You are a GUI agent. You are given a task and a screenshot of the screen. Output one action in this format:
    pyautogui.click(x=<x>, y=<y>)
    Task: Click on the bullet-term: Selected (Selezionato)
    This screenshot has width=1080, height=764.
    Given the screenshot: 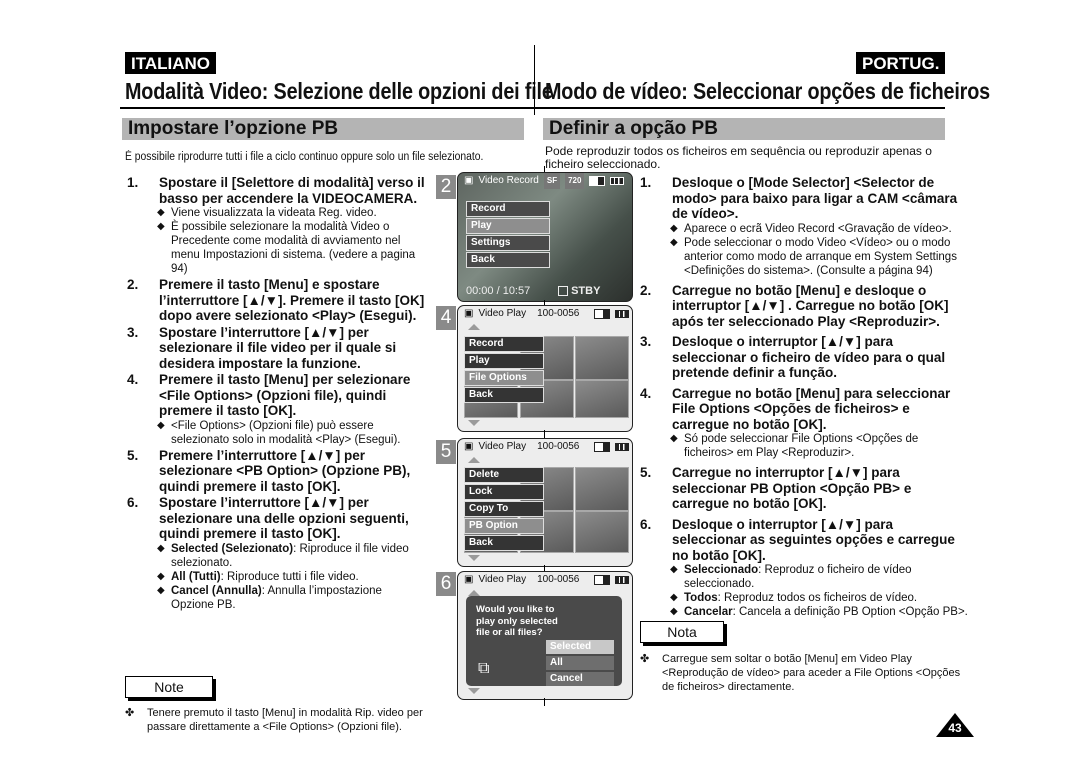 What is the action you would take?
    pyautogui.click(x=232, y=548)
    